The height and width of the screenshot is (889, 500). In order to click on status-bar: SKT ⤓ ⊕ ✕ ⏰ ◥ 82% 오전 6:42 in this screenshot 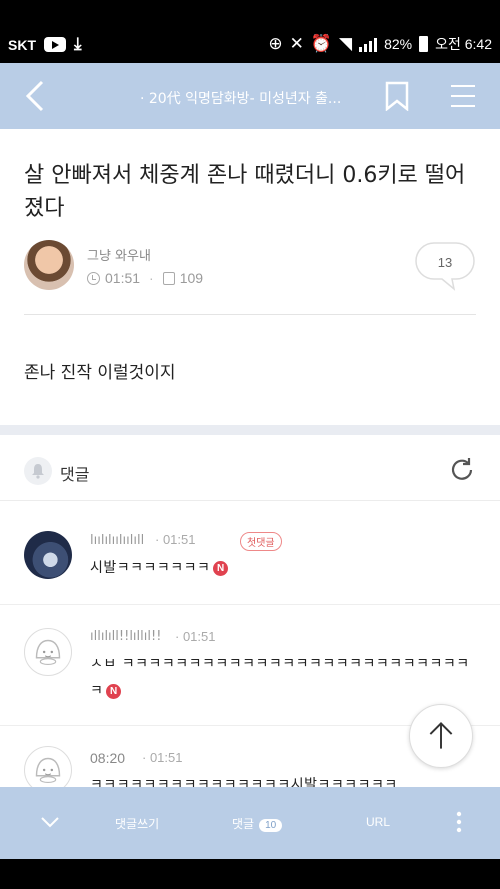, I will do `click(250, 31)`.